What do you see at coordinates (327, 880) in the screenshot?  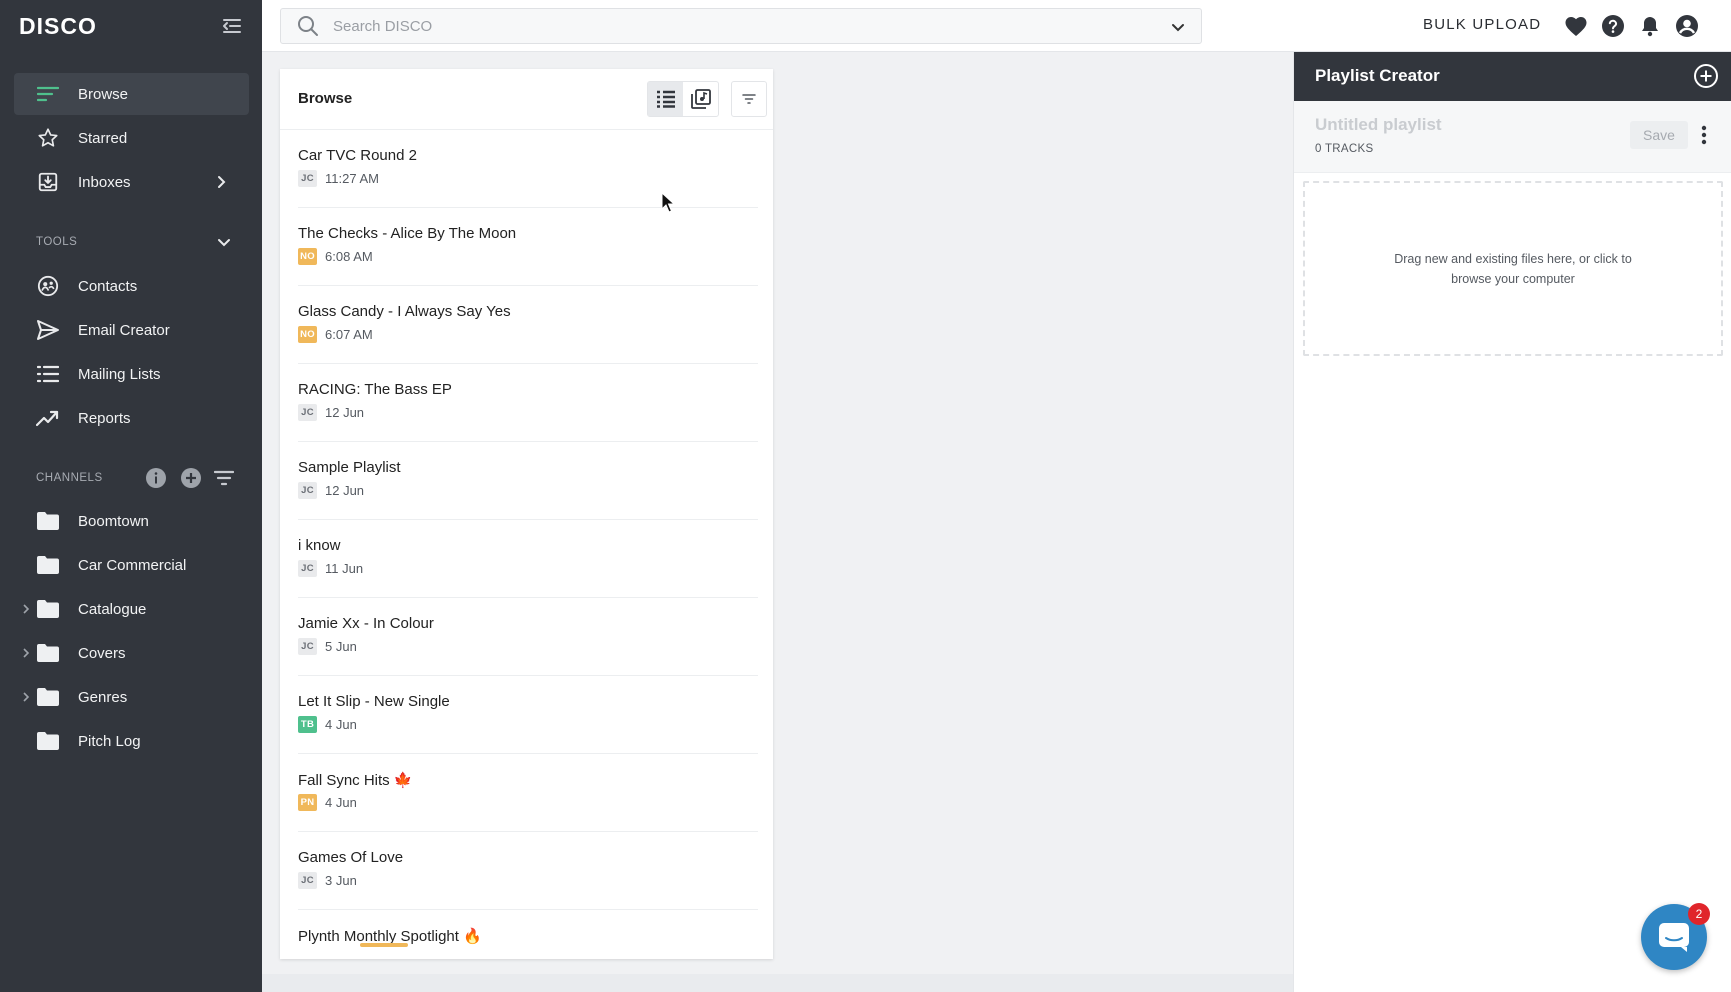 I see `list-item-meta: JC 3 Jun` at bounding box center [327, 880].